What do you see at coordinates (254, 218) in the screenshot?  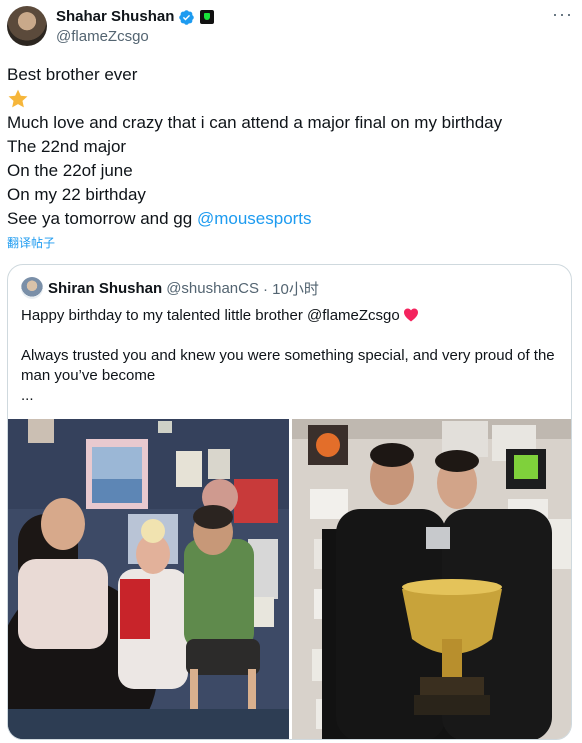 I see `mention-link: @mousesports` at bounding box center [254, 218].